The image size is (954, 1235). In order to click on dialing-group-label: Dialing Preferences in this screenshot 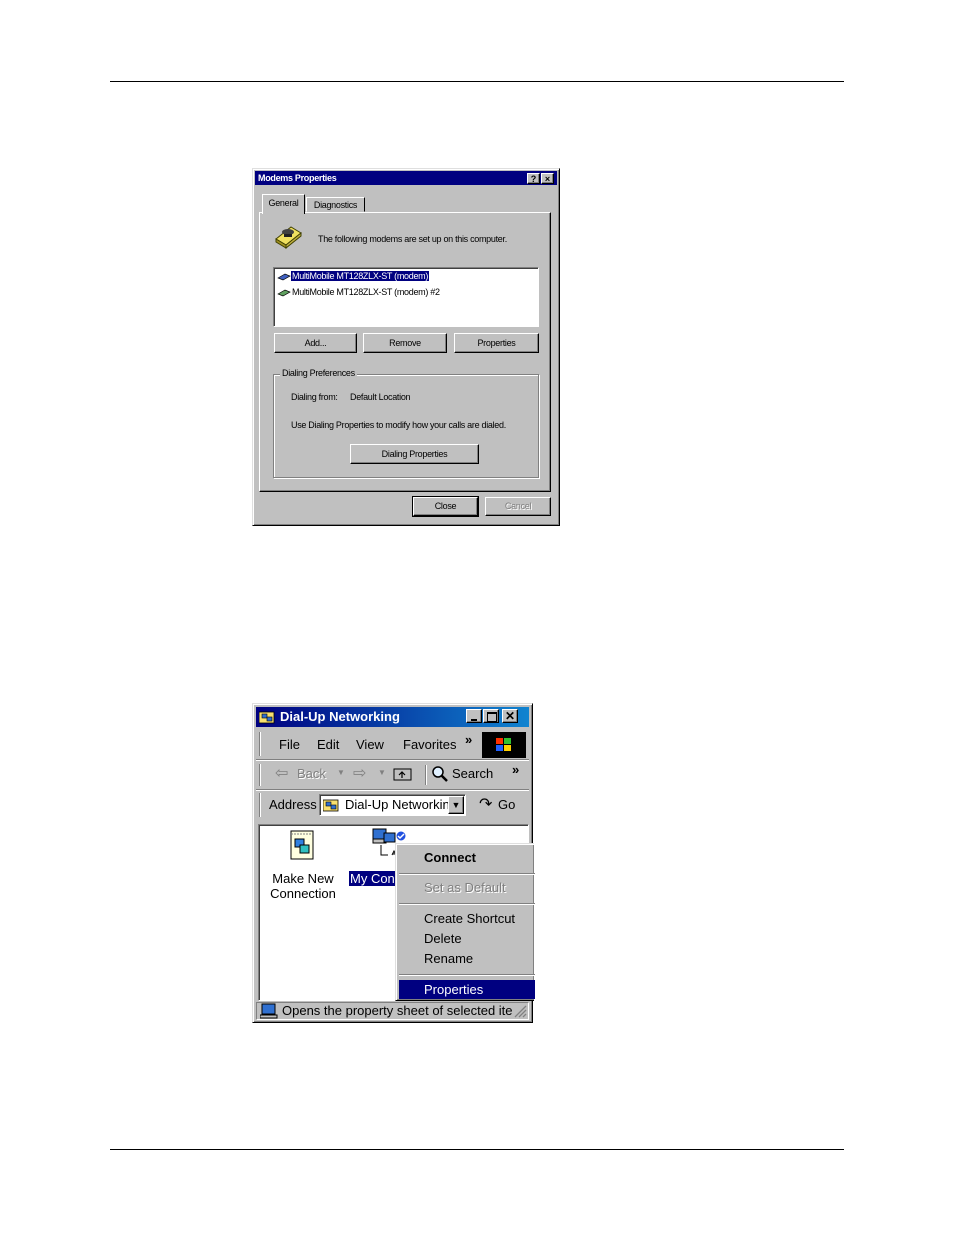, I will do `click(318, 373)`.